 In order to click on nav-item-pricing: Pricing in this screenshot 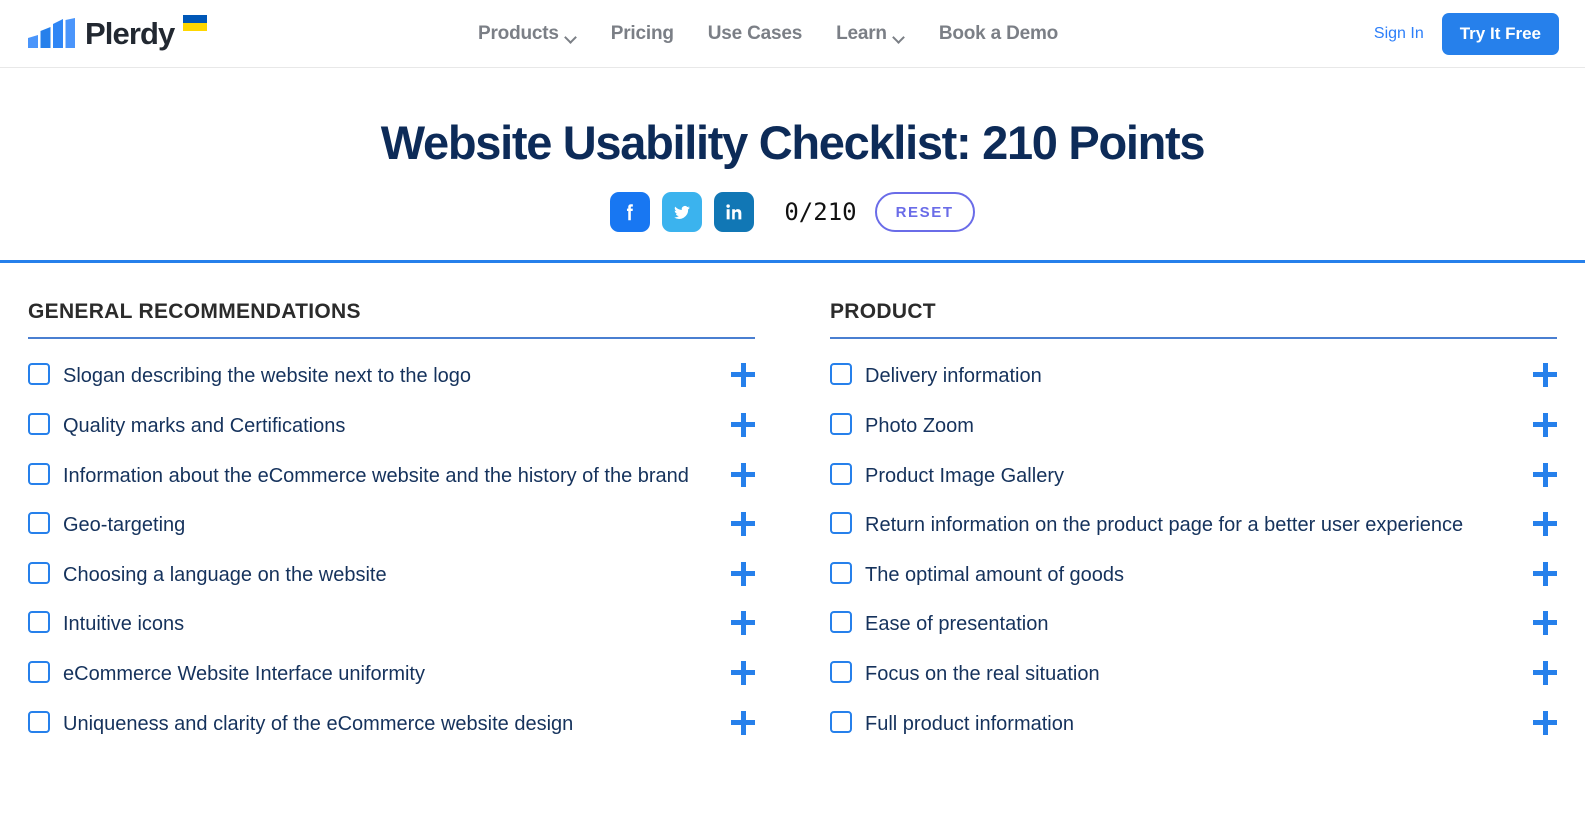, I will do `click(642, 34)`.